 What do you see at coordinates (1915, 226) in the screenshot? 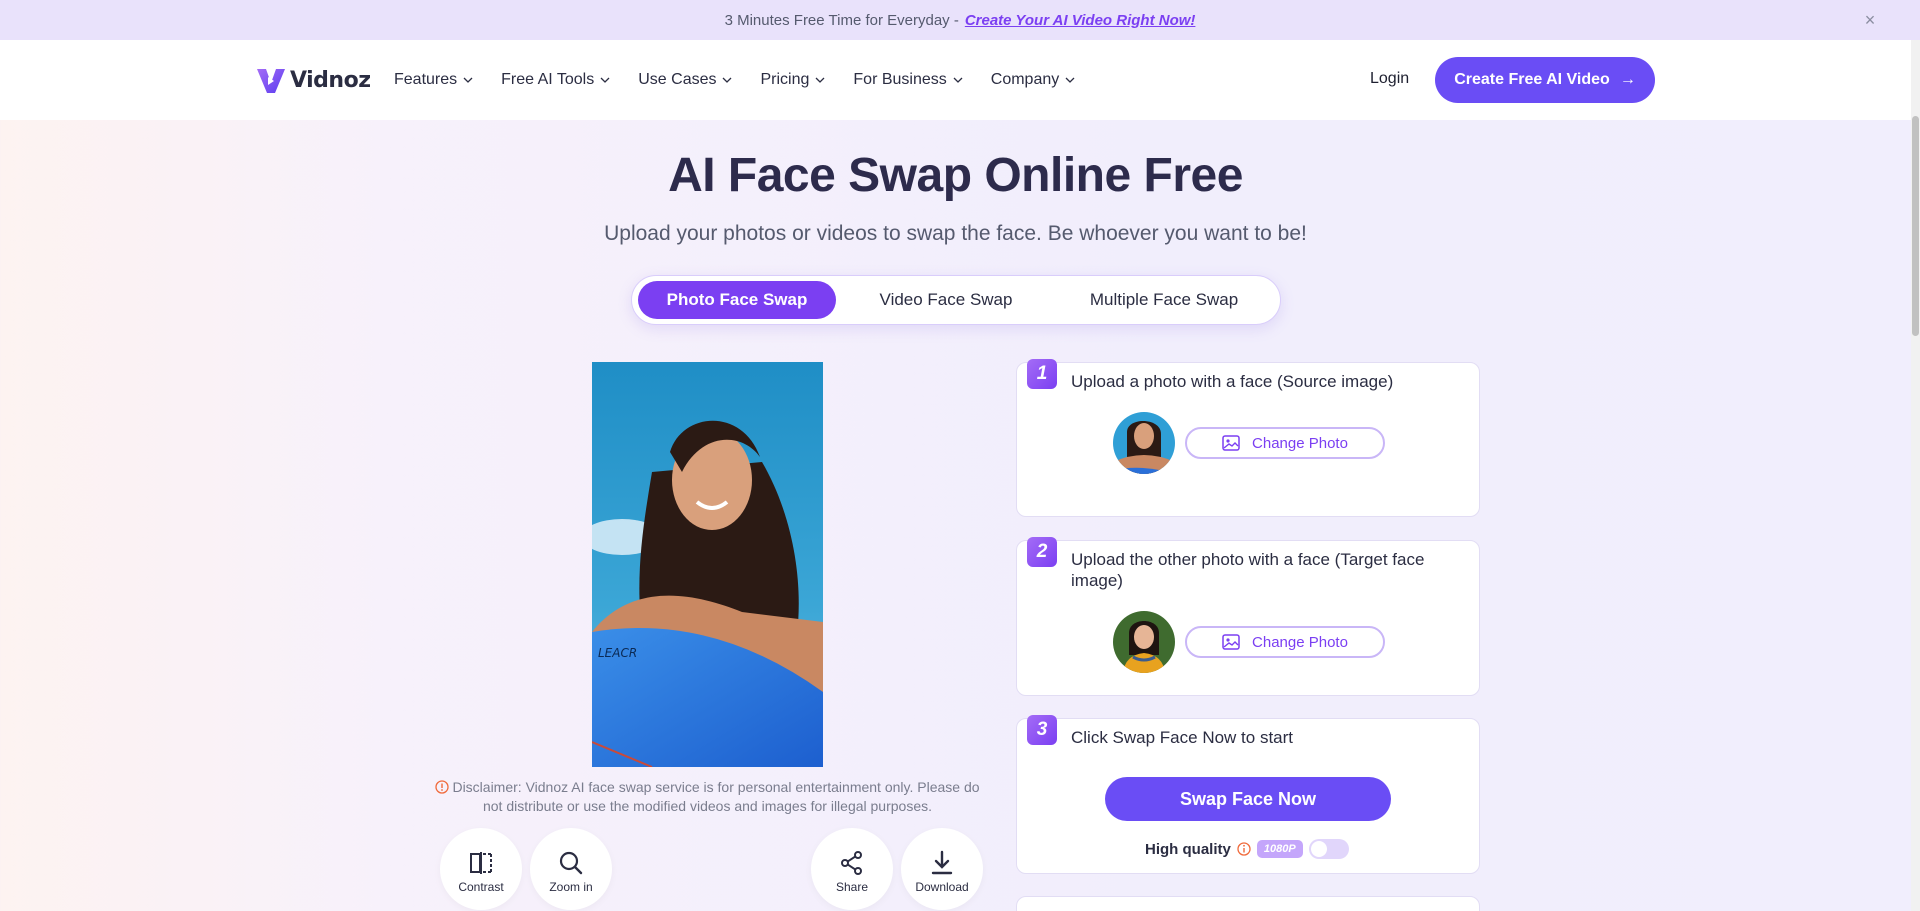
I see `scroll-thumb` at bounding box center [1915, 226].